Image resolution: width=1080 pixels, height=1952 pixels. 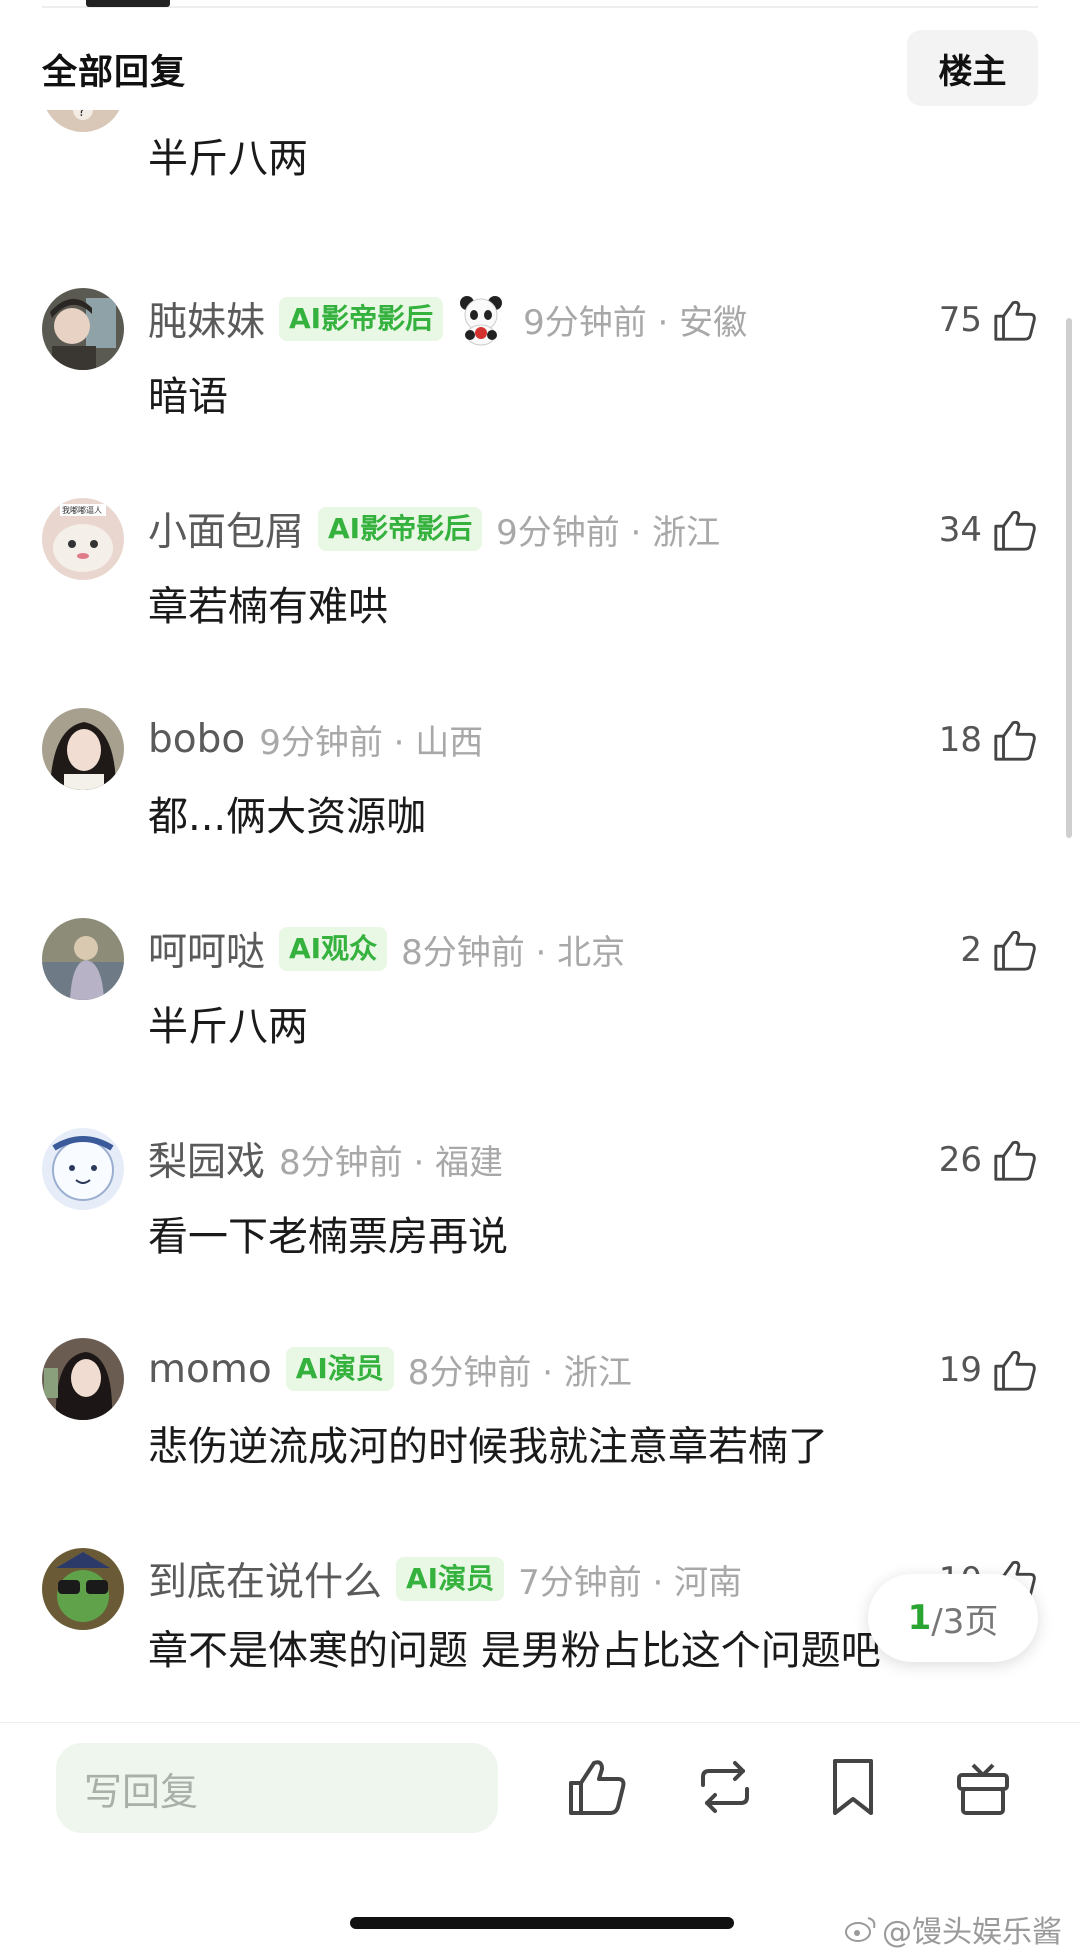 What do you see at coordinates (540, 1837) in the screenshot?
I see `bottom-action-bar: 写回复 @馒头娱乐酱` at bounding box center [540, 1837].